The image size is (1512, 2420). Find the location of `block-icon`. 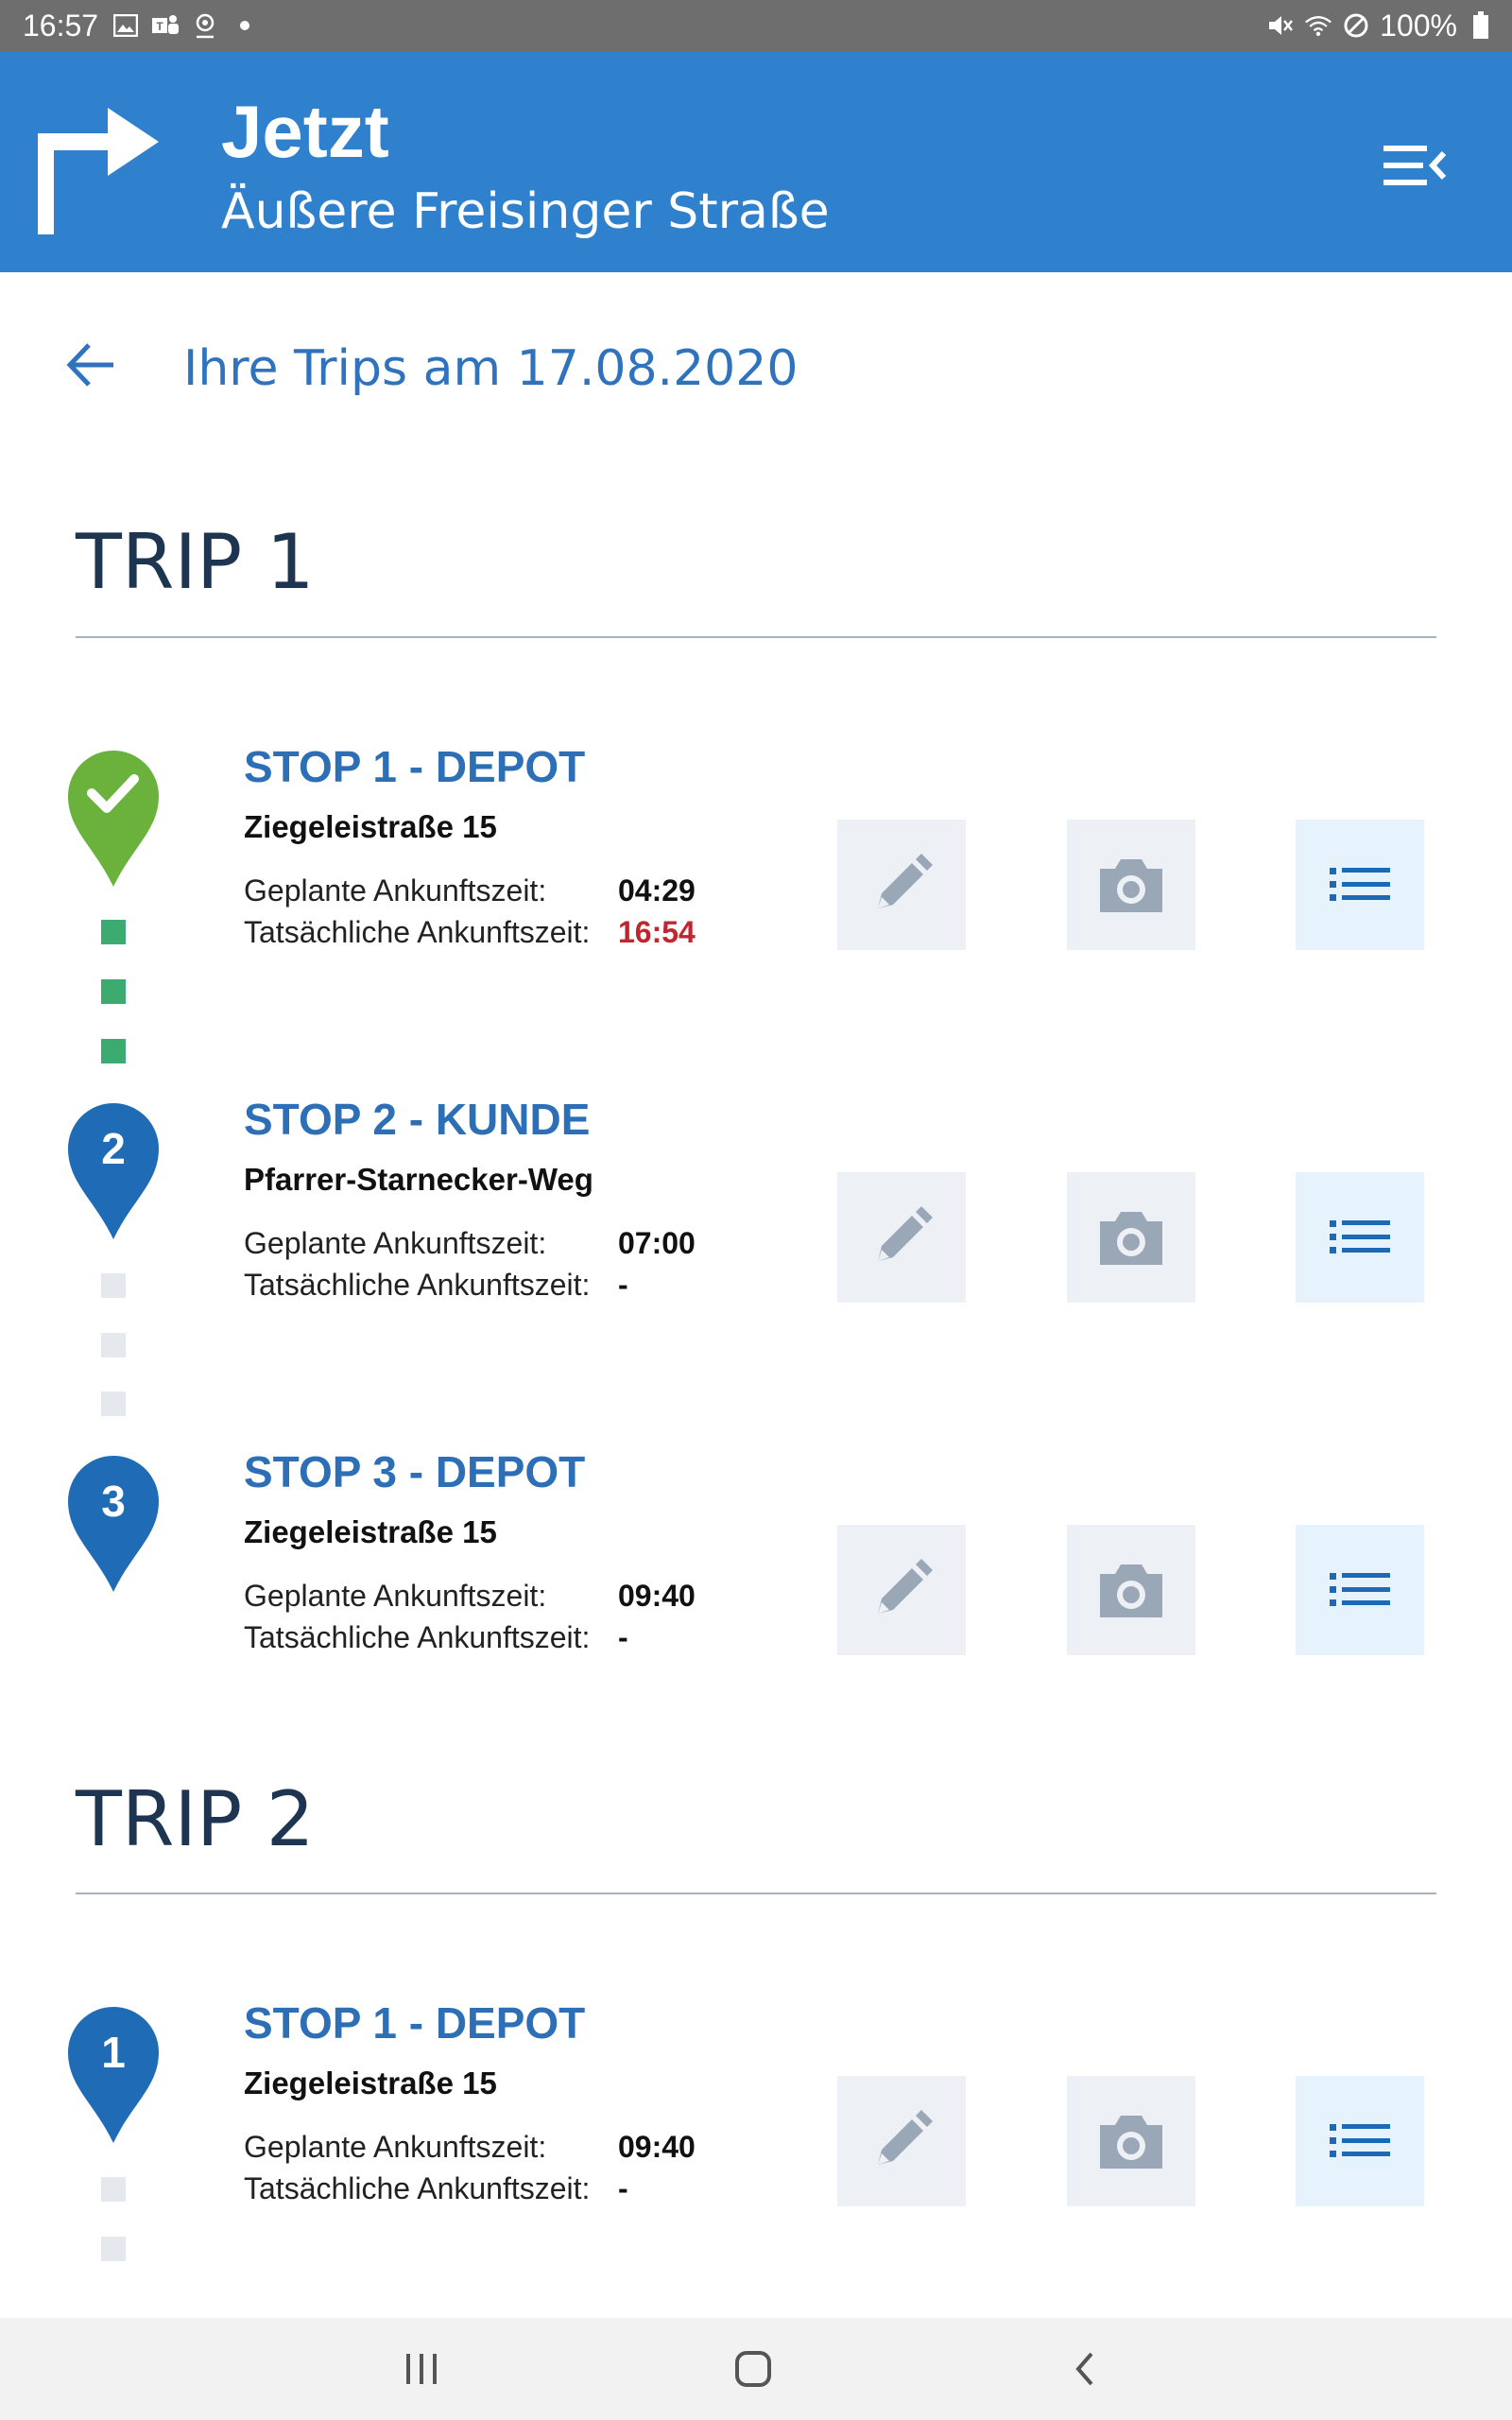

block-icon is located at coordinates (1356, 26).